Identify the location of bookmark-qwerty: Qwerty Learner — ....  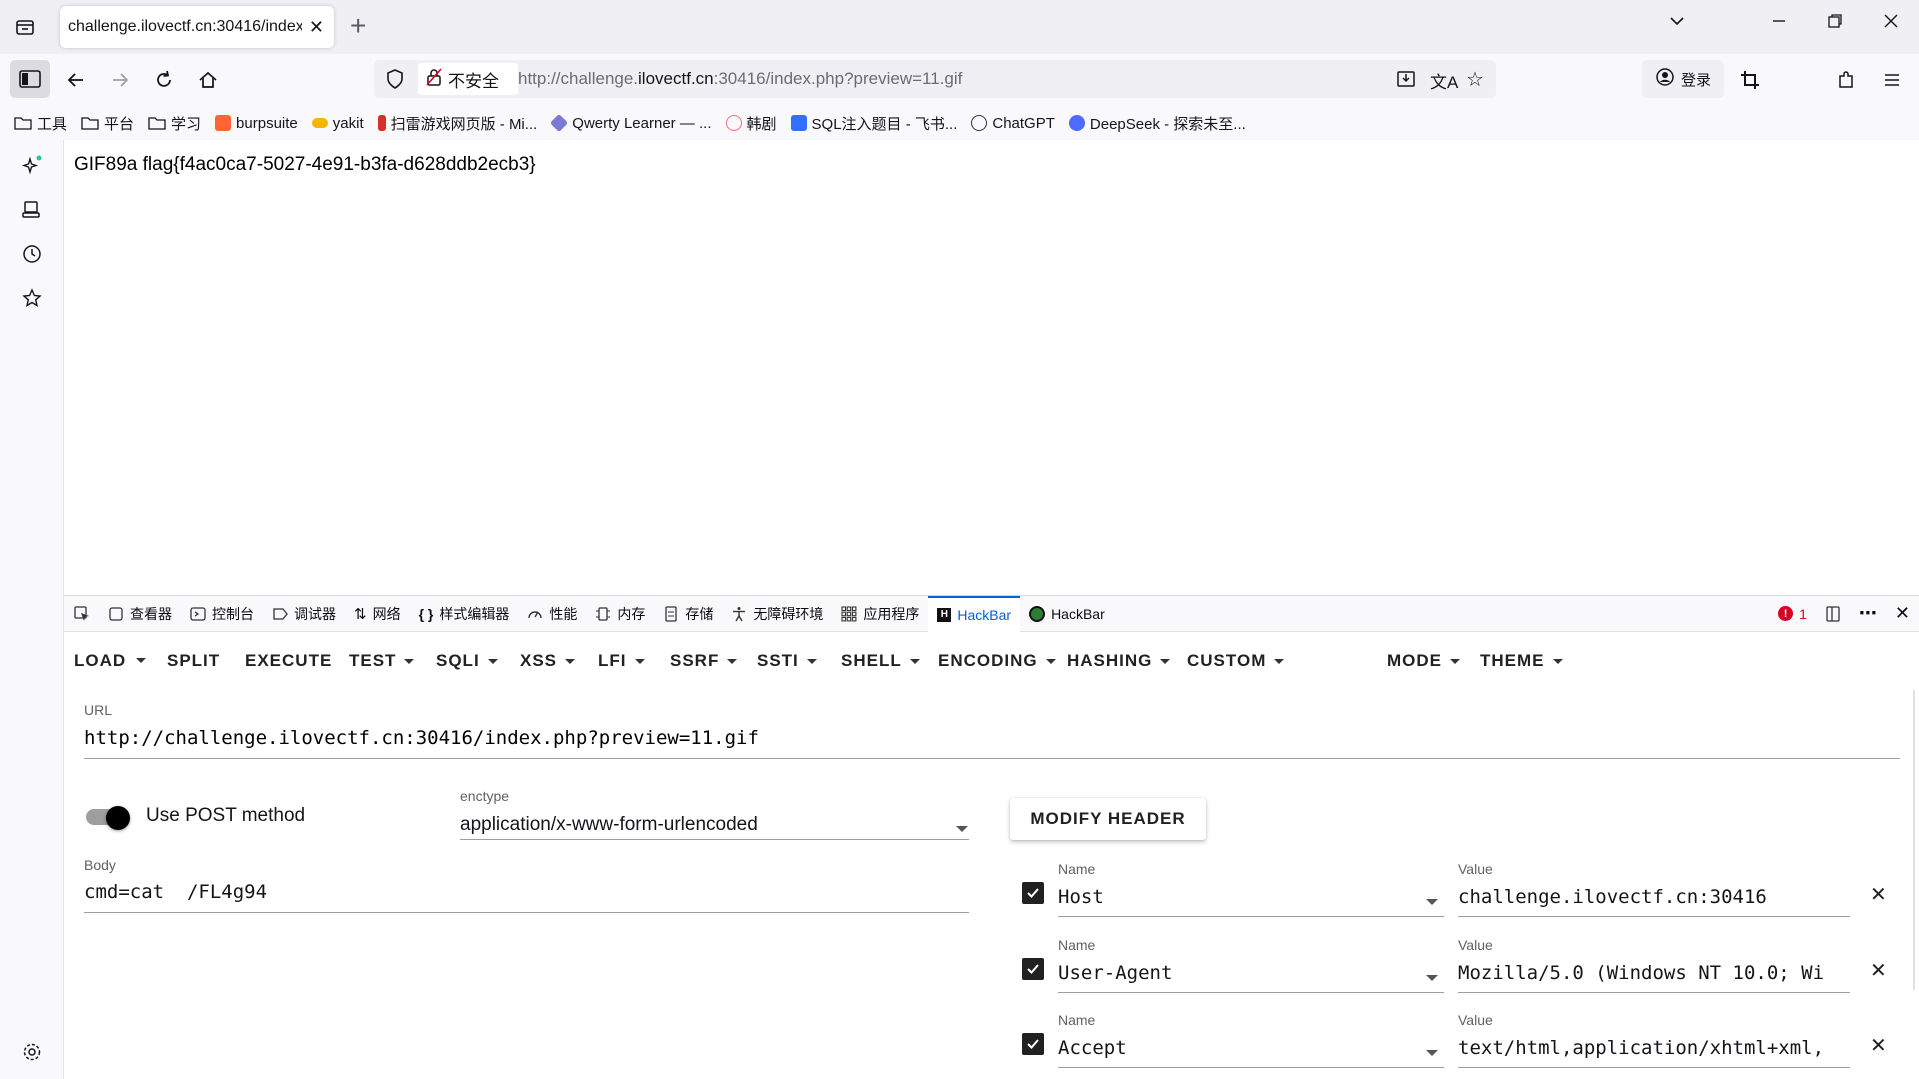
(631, 123).